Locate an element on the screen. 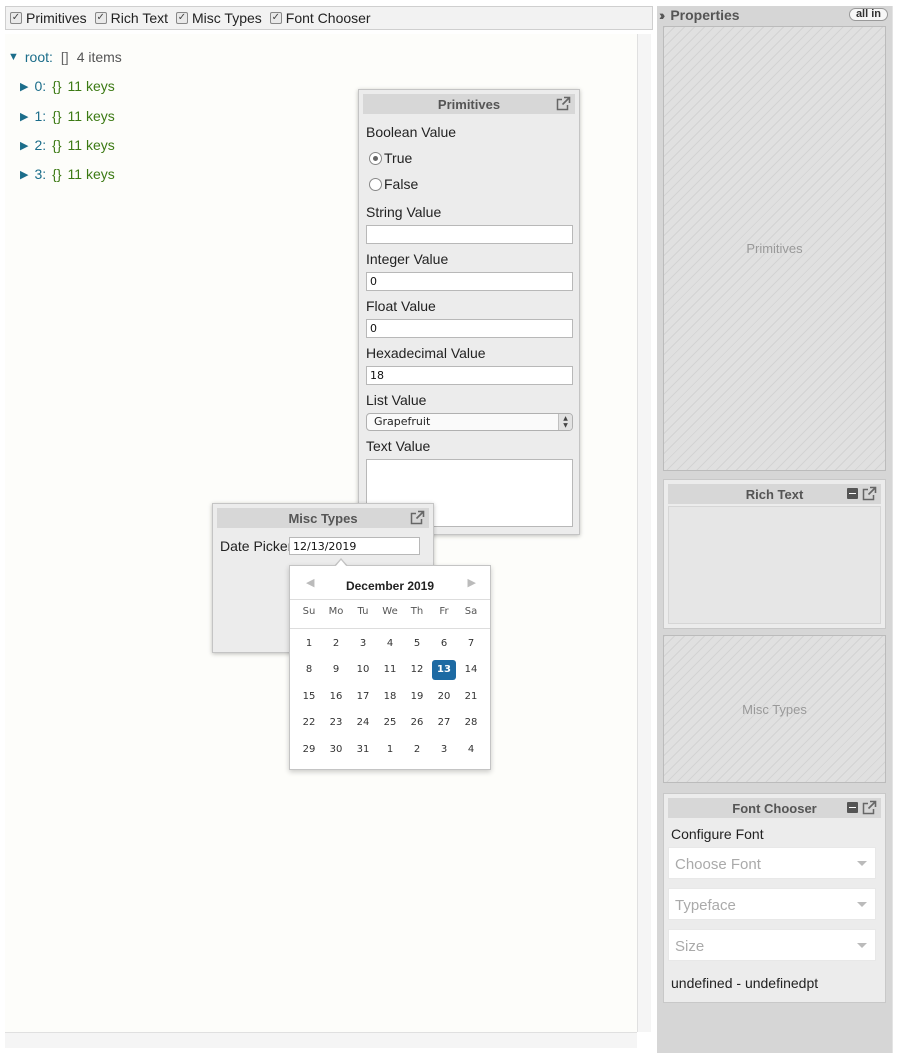 This screenshot has width=914, height=1053. integer-input: 0 is located at coordinates (469, 281).